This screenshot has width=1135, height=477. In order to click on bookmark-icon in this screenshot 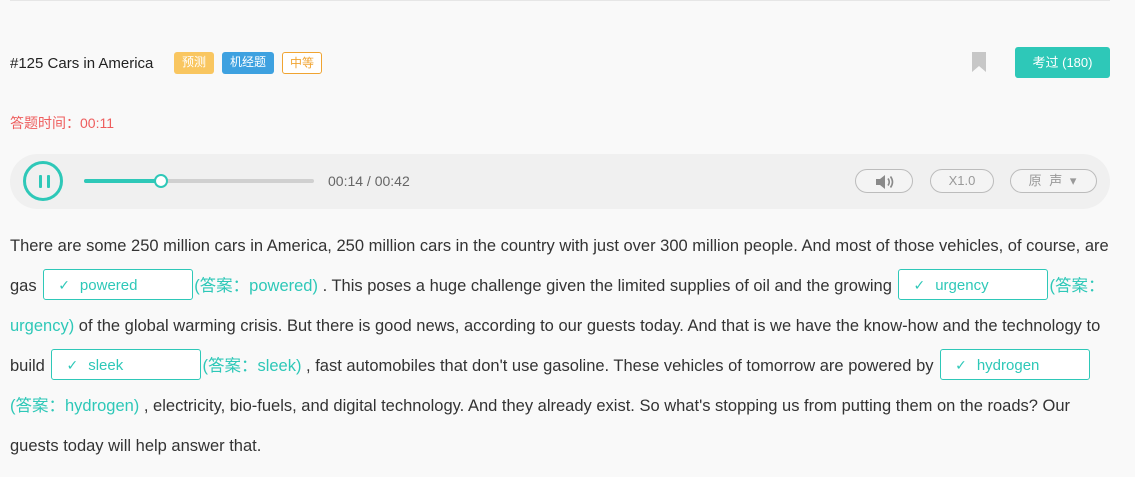, I will do `click(979, 62)`.